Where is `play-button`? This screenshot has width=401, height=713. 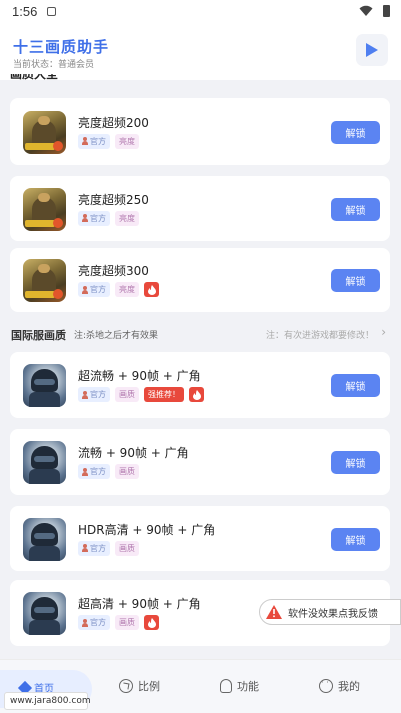
play-button is located at coordinates (372, 50).